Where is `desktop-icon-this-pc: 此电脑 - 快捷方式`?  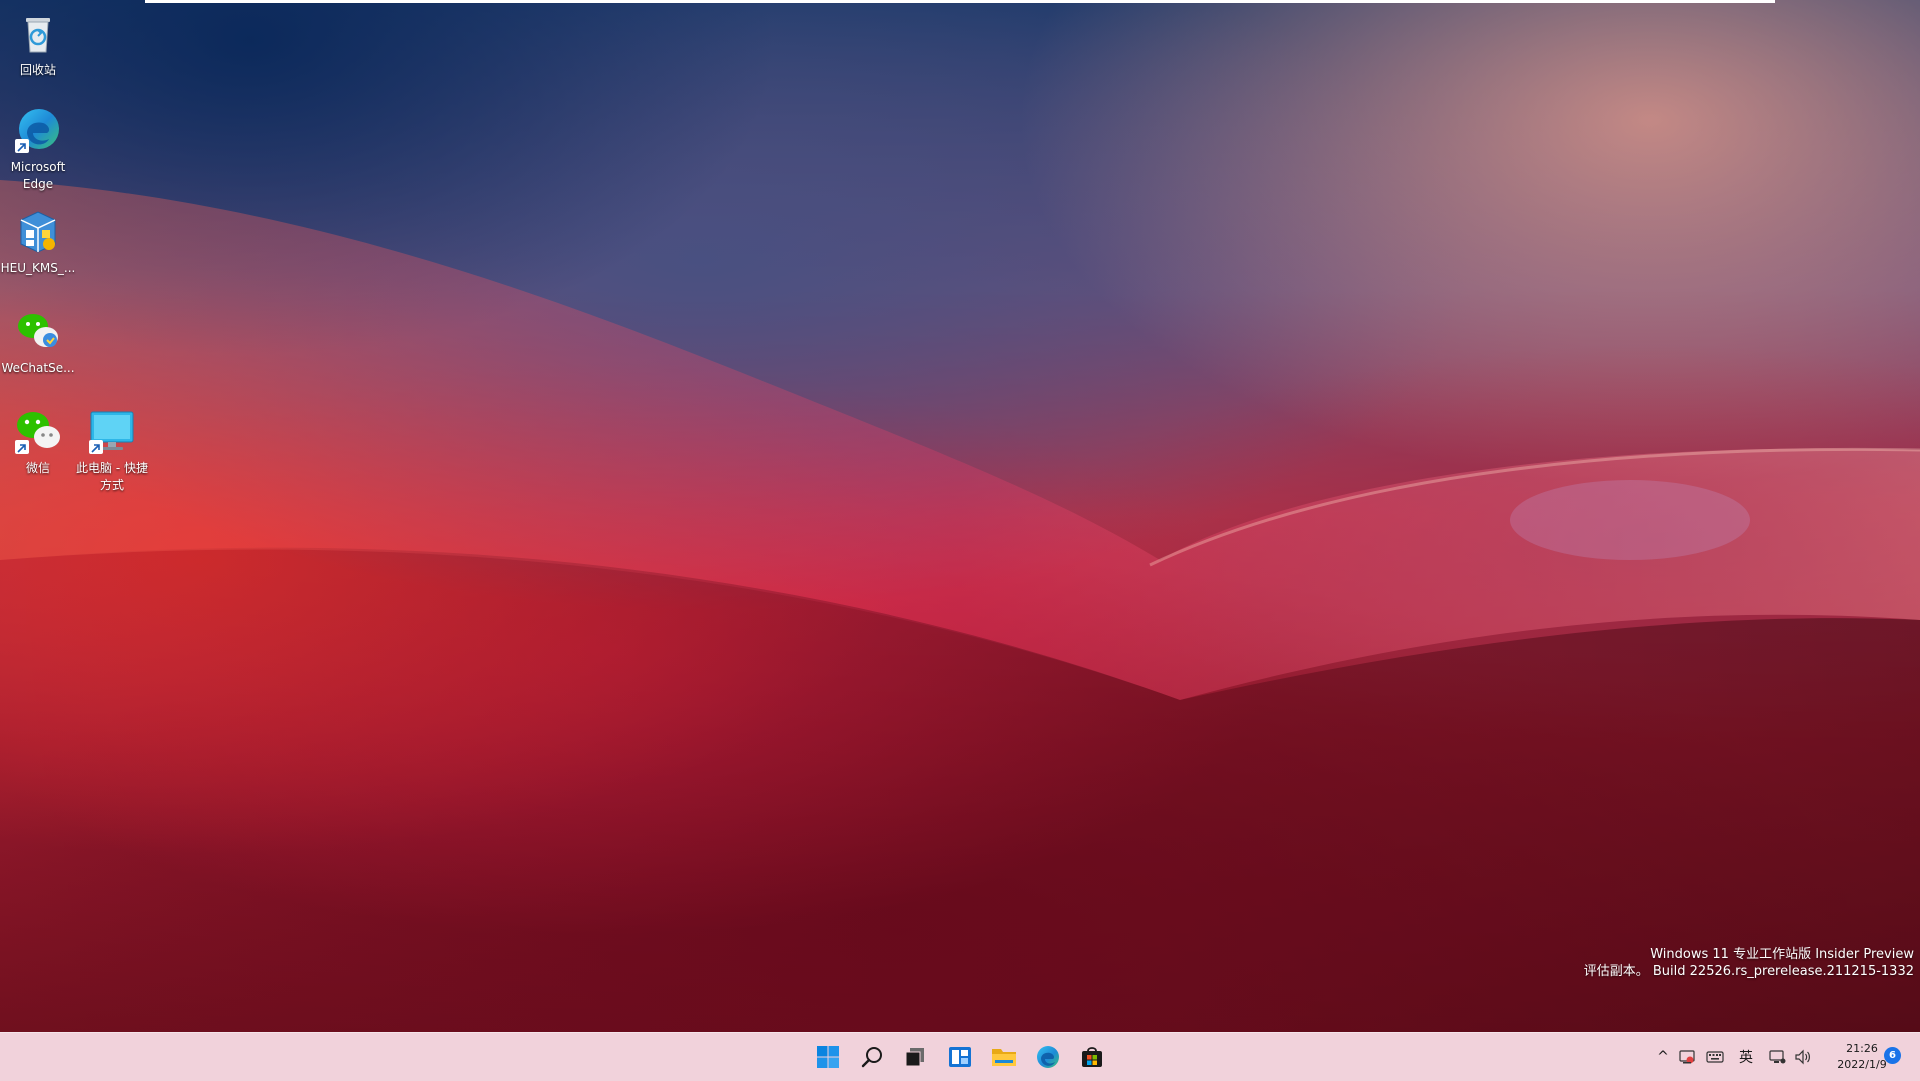 desktop-icon-this-pc: 此电脑 - 快捷方式 is located at coordinates (112, 450).